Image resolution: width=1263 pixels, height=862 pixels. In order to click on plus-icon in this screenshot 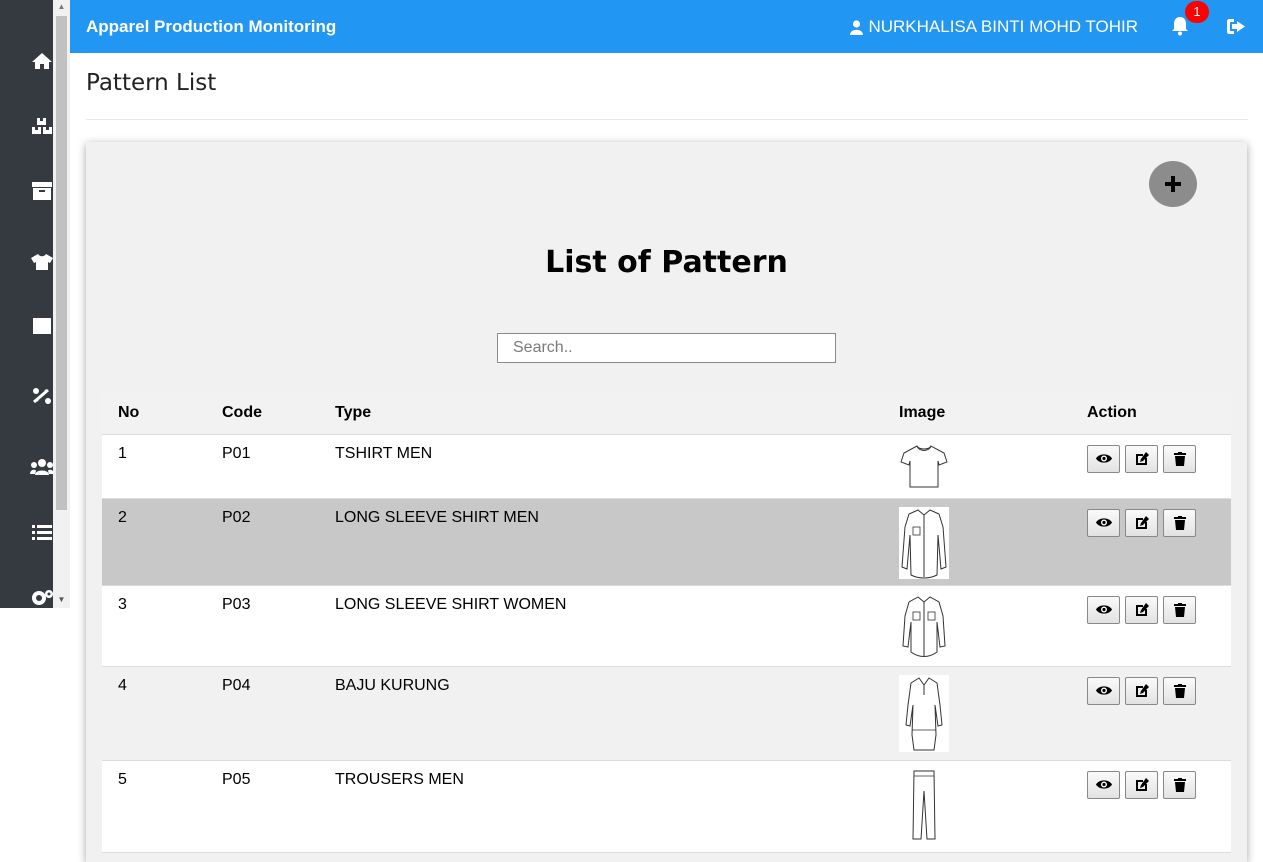, I will do `click(1173, 184)`.